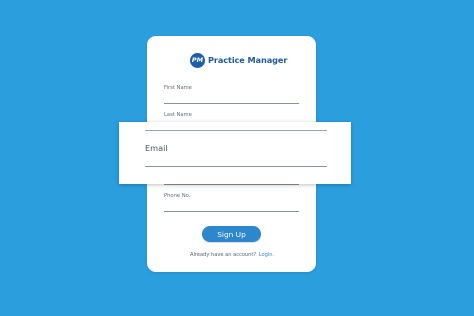 This screenshot has height=316, width=474. Describe the element at coordinates (178, 88) in the screenshot. I see `first-name-label: First Name` at that location.